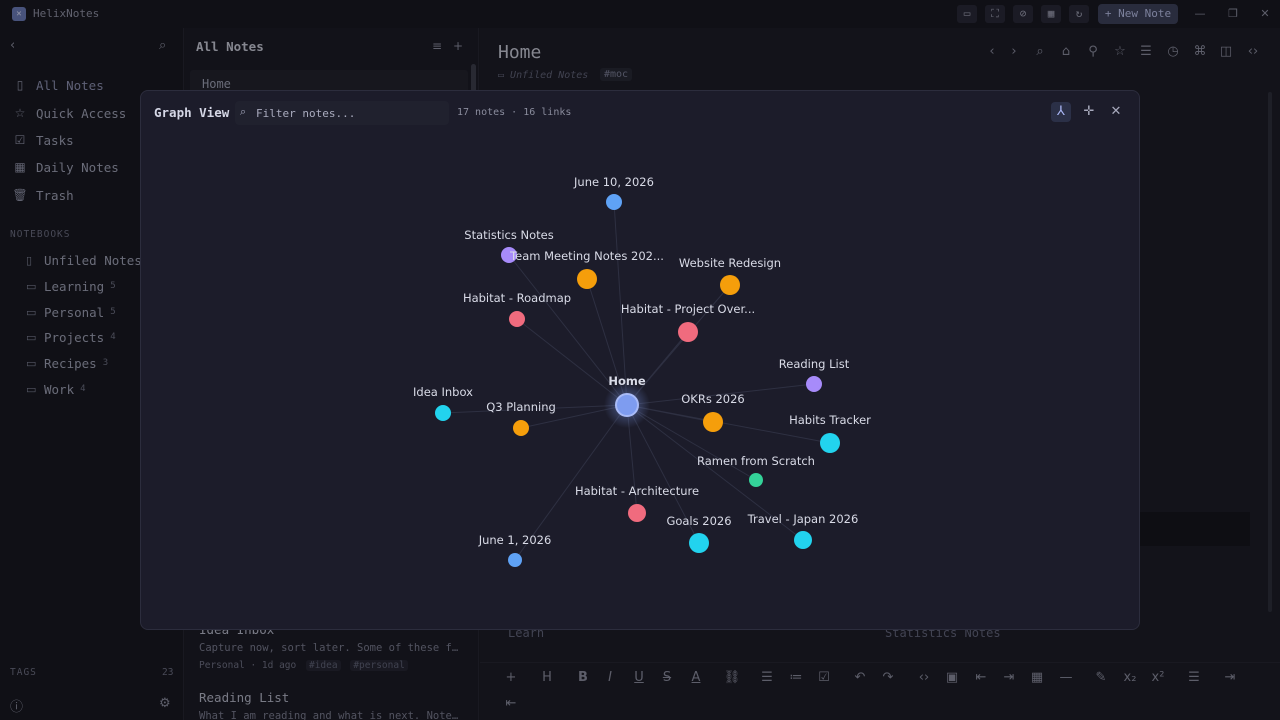 Image resolution: width=1280 pixels, height=720 pixels. Describe the element at coordinates (803, 519) in the screenshot. I see `graph-node-label: Travel - Japan 2026` at that location.